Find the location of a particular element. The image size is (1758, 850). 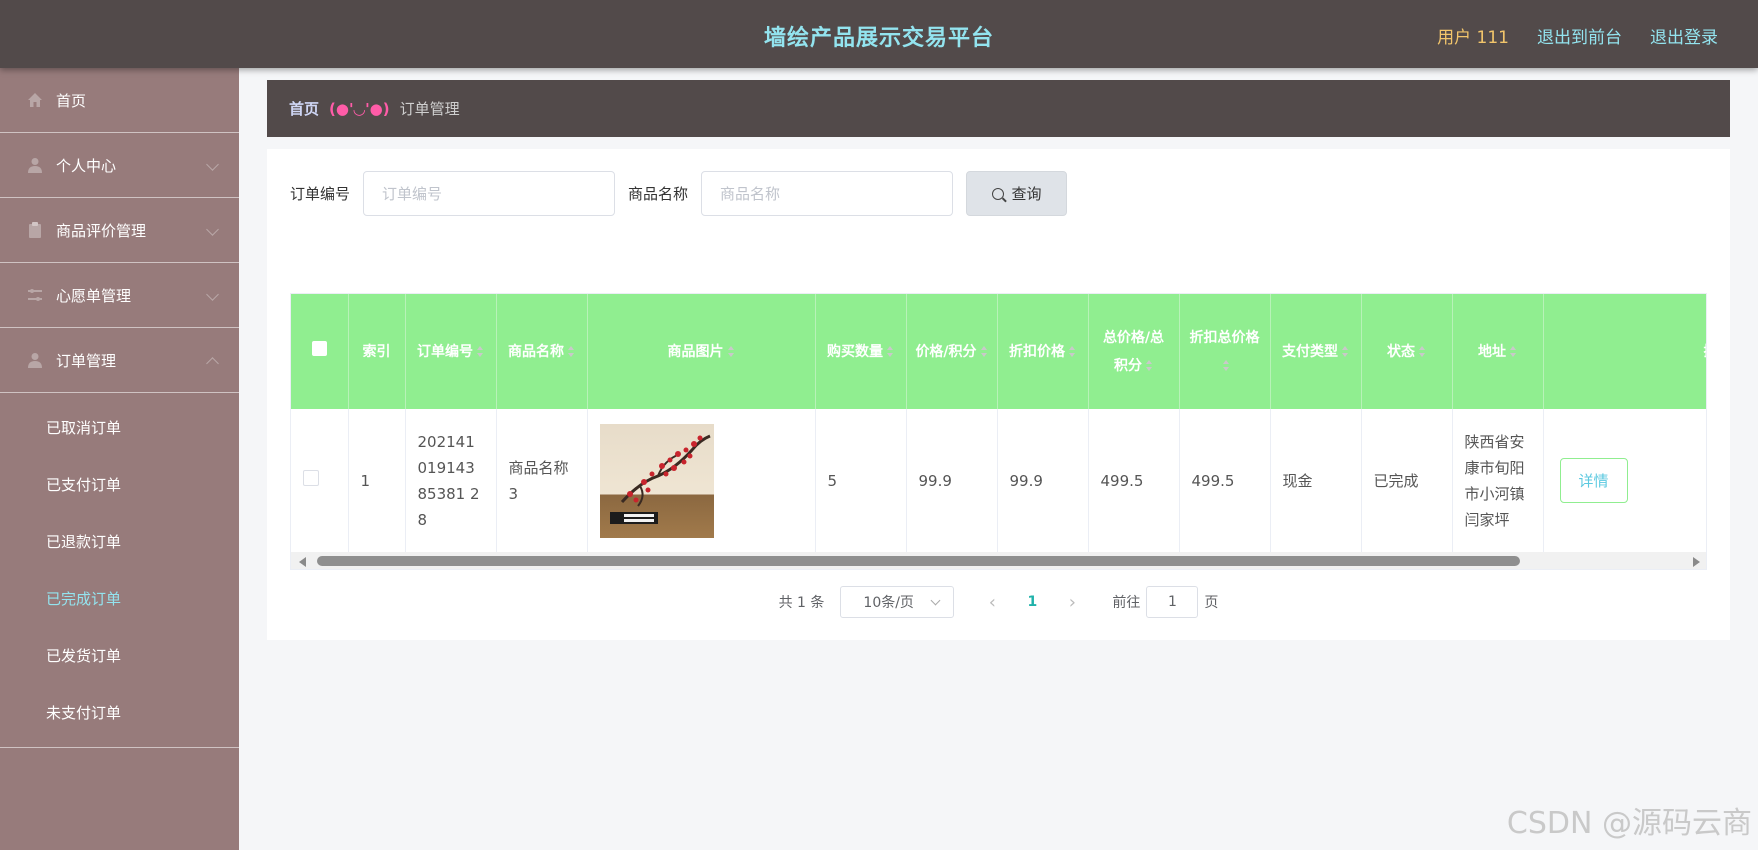

order-no-input is located at coordinates (489, 193).